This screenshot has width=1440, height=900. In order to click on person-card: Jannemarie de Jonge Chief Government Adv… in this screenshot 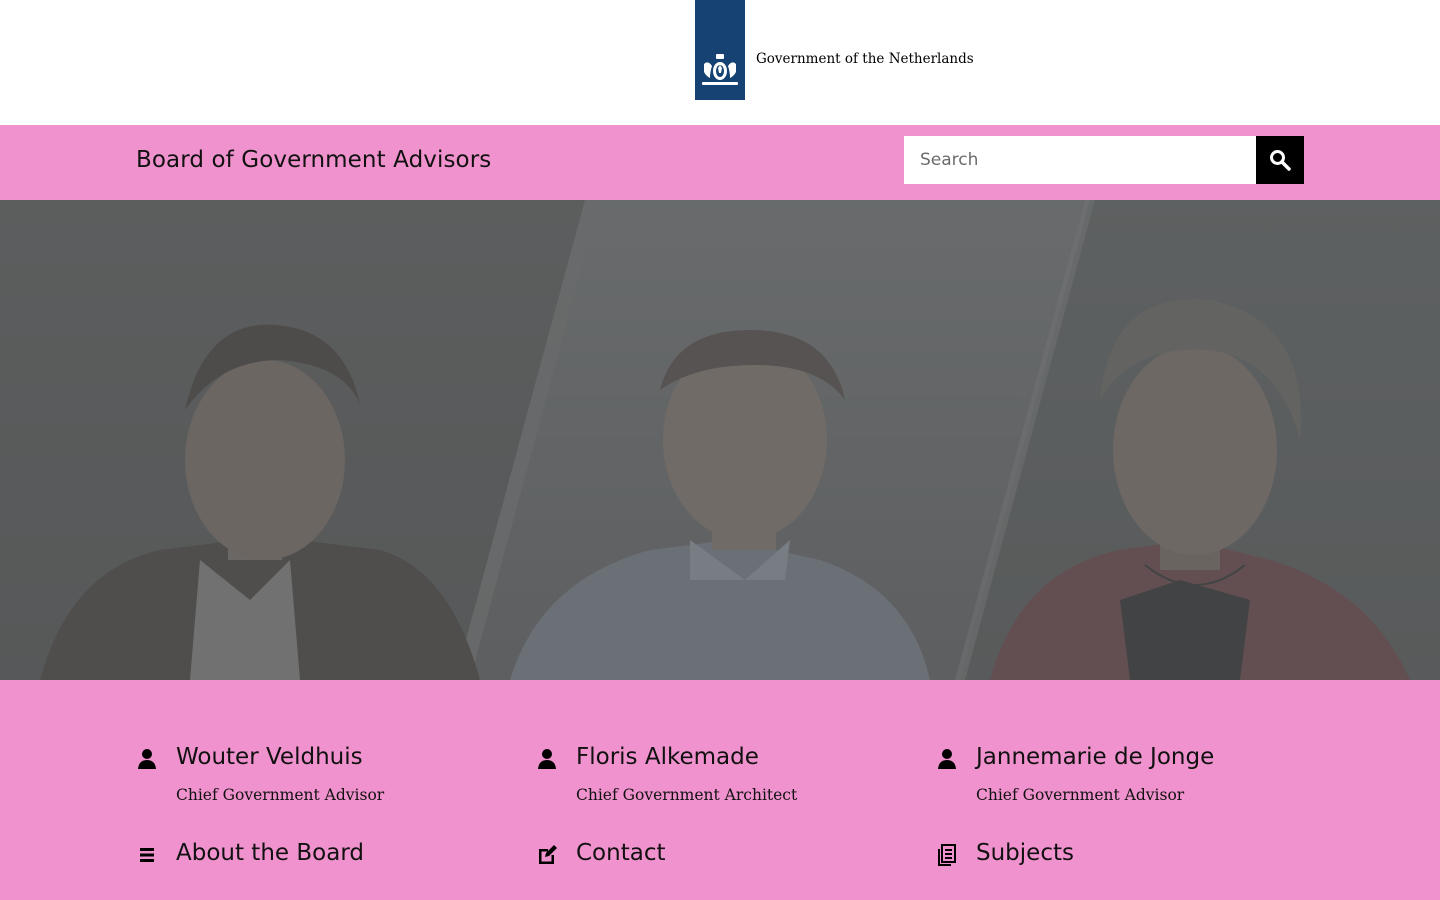, I will do `click(1126, 779)`.